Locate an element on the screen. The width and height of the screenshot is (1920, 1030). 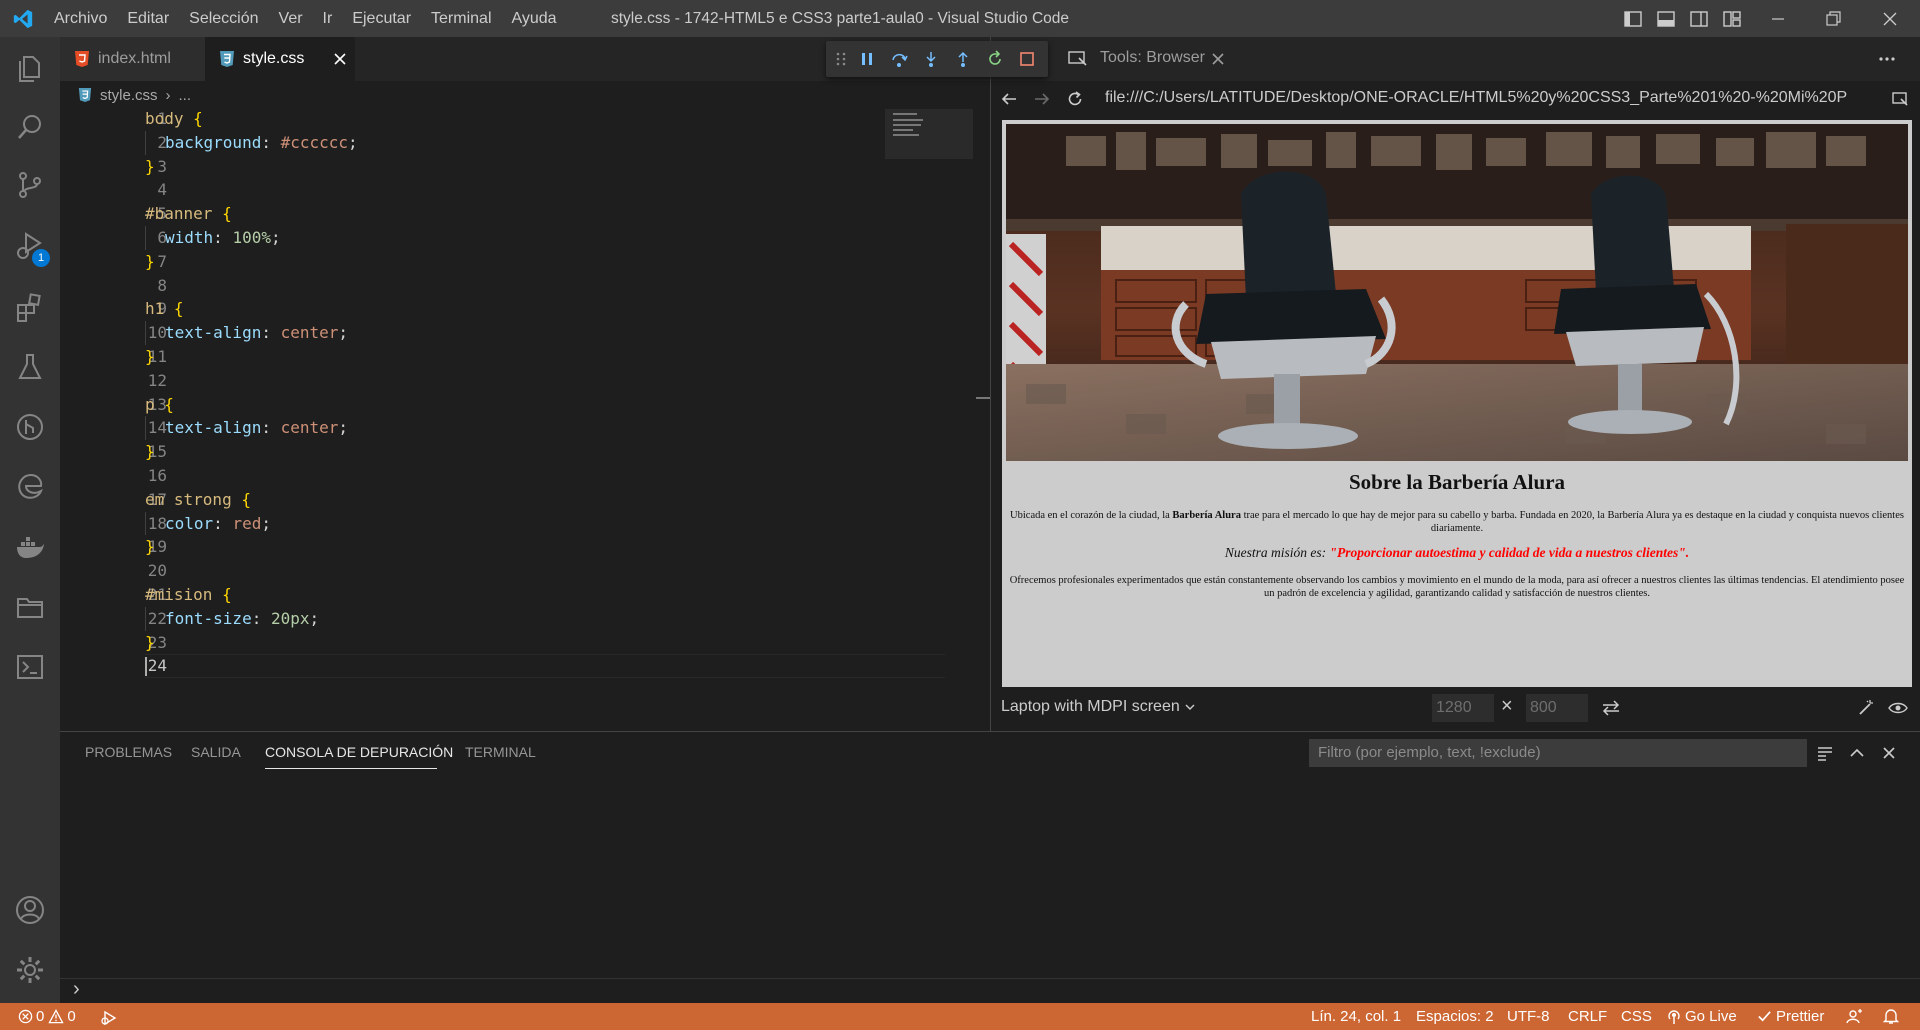
project-folder-icon is located at coordinates (30, 607).